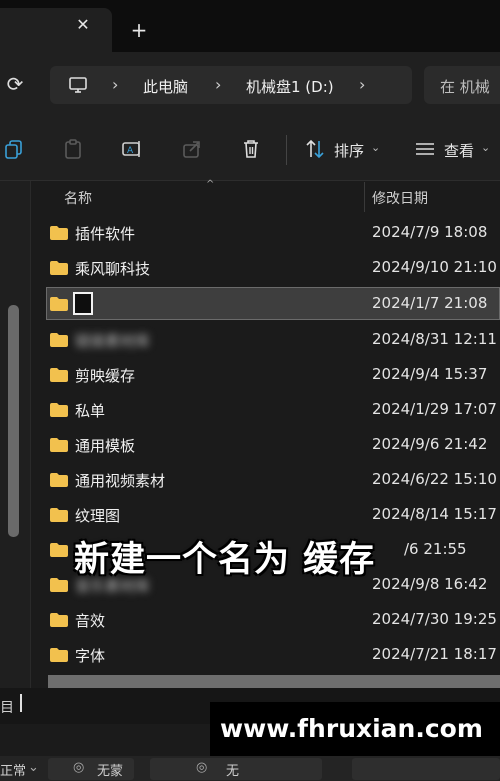 The image size is (500, 781). What do you see at coordinates (210, 184) in the screenshot?
I see `sort-ascending-icon: ^` at bounding box center [210, 184].